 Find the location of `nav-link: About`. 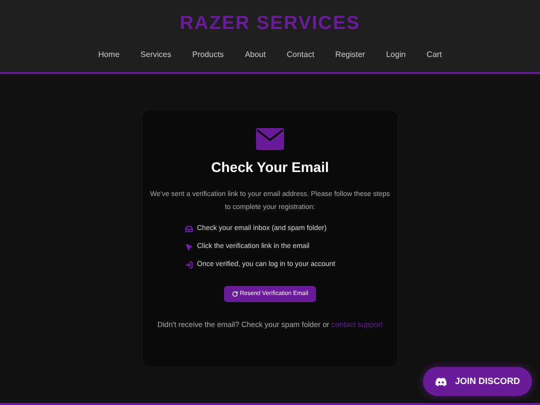

nav-link: About is located at coordinates (255, 55).